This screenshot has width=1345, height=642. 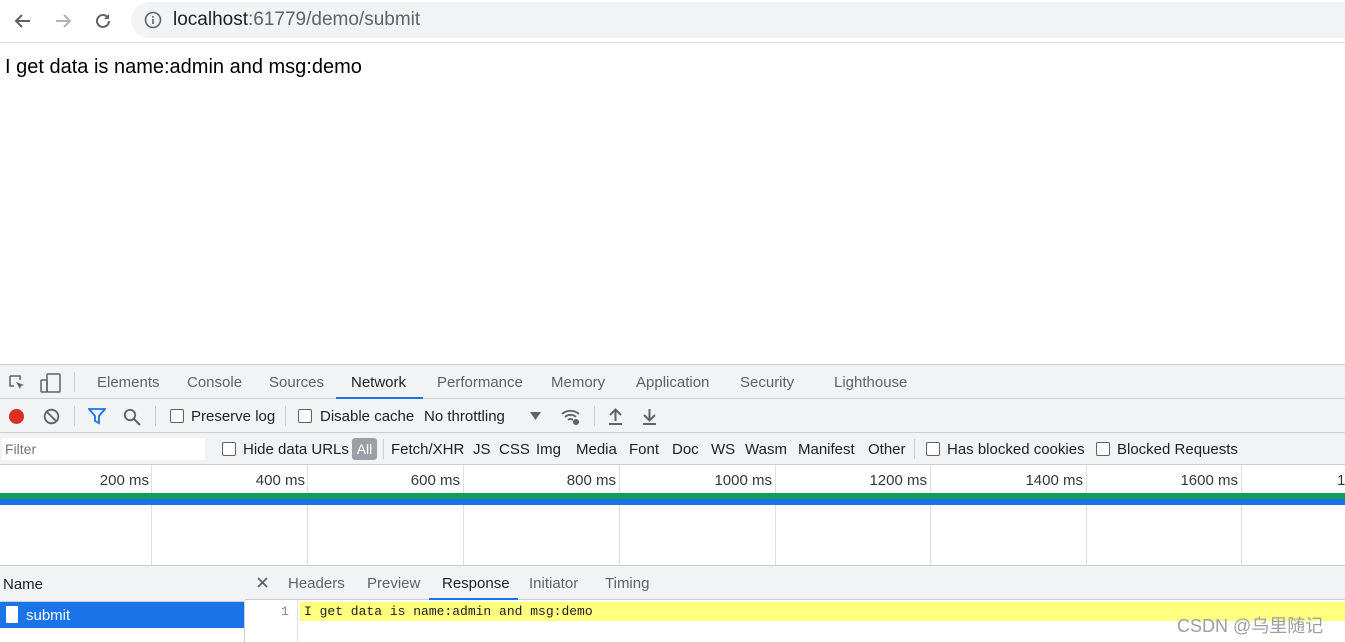 What do you see at coordinates (229, 449) in the screenshot?
I see `hide-data-urls-checkbox` at bounding box center [229, 449].